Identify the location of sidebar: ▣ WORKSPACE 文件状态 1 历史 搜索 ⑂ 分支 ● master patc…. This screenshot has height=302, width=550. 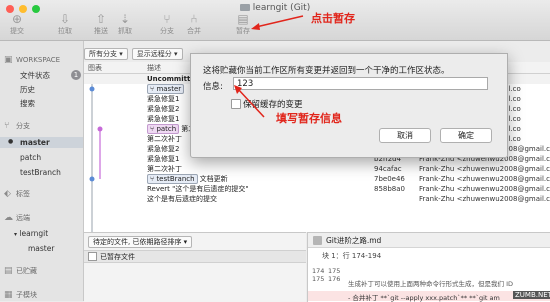
(42, 171).